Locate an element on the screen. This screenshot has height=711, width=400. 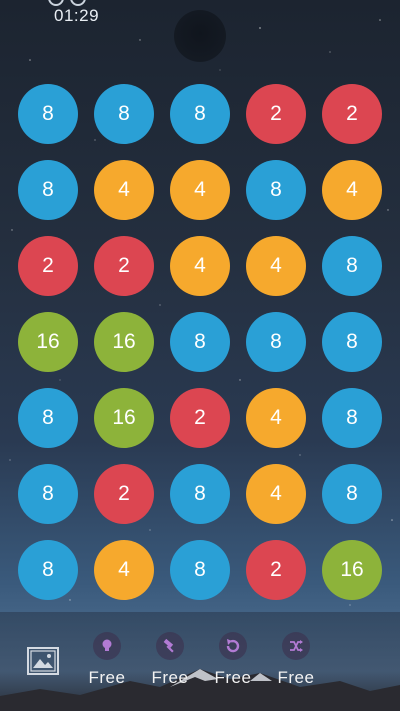
powerup-undo: Free is located at coordinates (233, 660).